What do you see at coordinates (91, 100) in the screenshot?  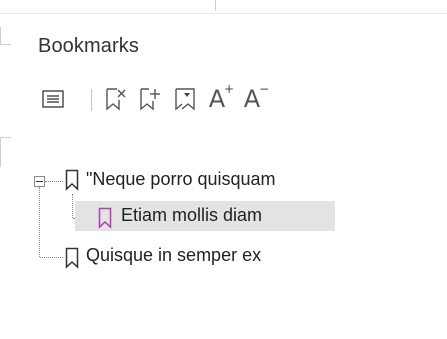 I see `toolbar-separator` at bounding box center [91, 100].